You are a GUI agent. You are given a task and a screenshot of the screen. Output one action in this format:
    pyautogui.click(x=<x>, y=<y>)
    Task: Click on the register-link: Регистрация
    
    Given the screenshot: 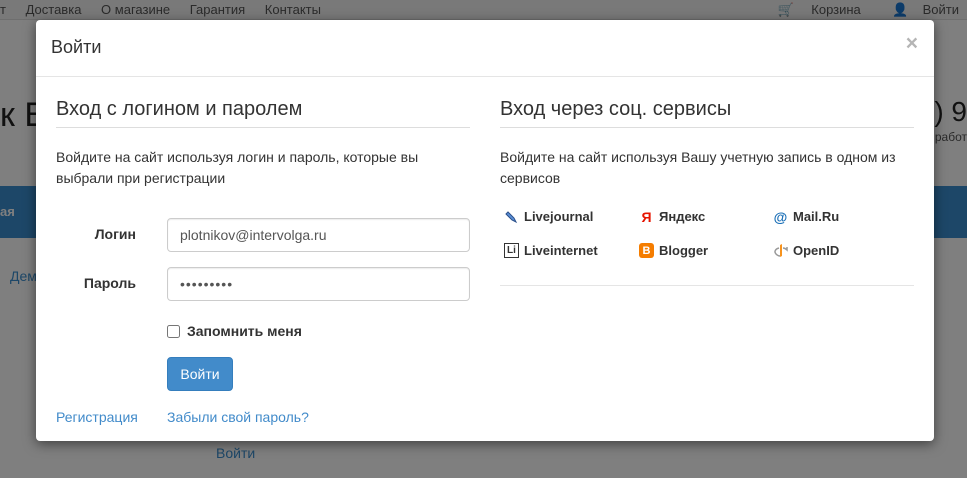 What is the action you would take?
    pyautogui.click(x=97, y=417)
    